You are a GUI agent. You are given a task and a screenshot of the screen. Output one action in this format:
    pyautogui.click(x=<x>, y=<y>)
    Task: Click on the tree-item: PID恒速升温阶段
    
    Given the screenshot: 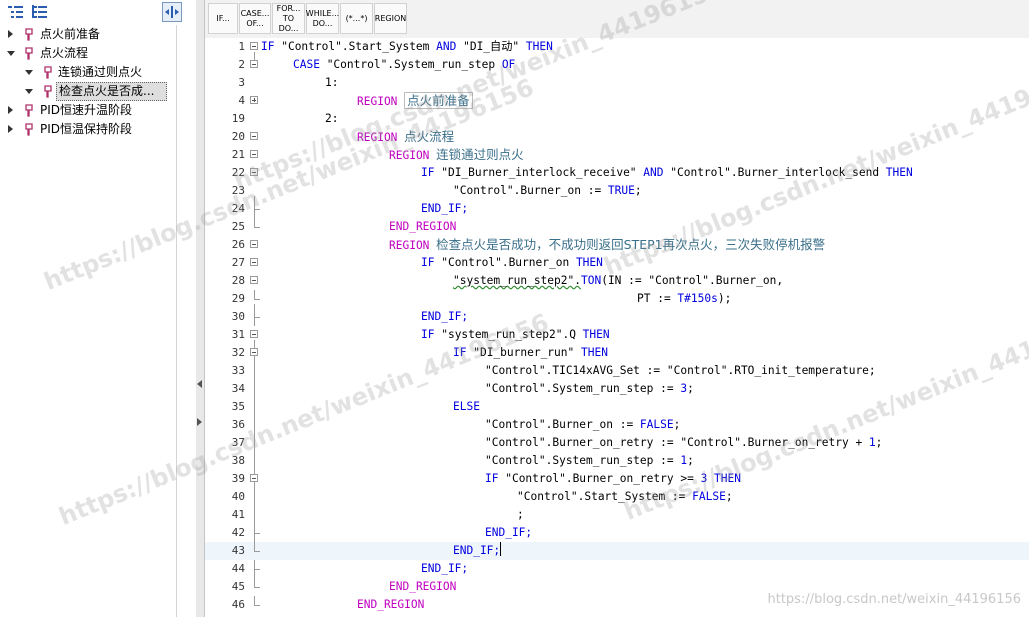 What is the action you would take?
    pyautogui.click(x=98, y=110)
    